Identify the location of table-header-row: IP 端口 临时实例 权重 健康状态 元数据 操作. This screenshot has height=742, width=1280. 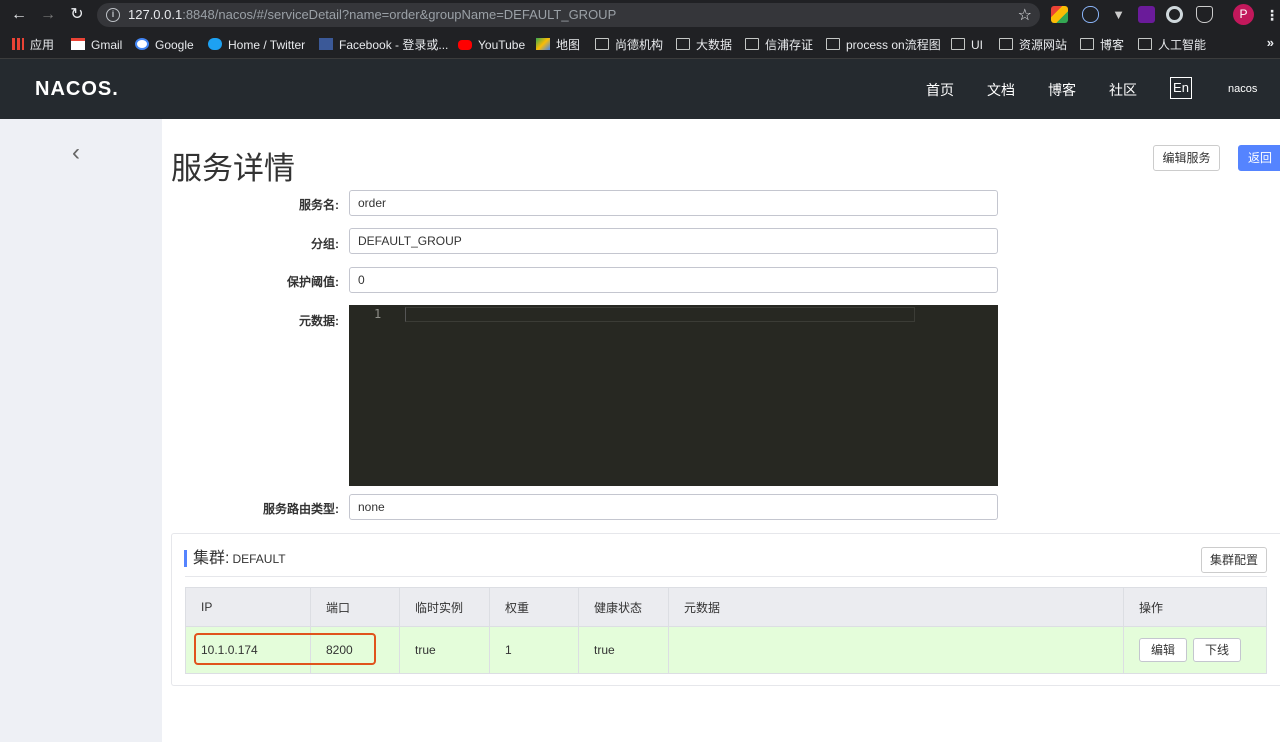
(726, 607).